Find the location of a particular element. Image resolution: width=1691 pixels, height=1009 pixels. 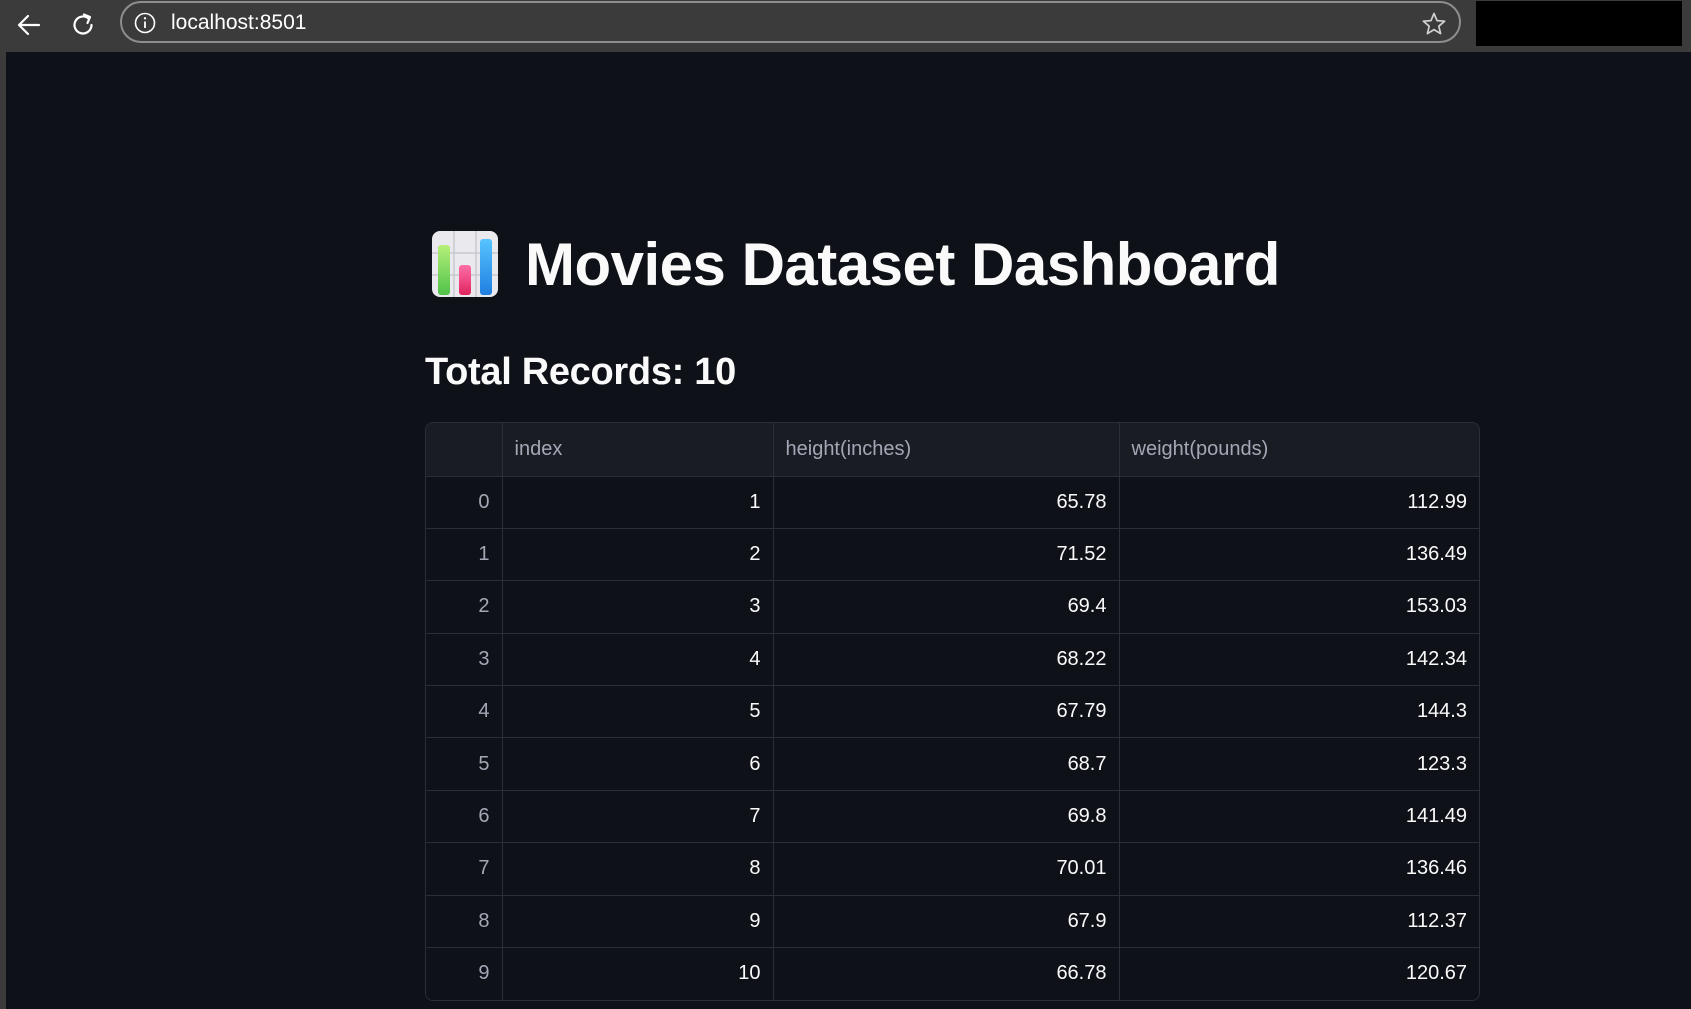

table-row: 9 10 66.78 120.67 is located at coordinates (952, 973).